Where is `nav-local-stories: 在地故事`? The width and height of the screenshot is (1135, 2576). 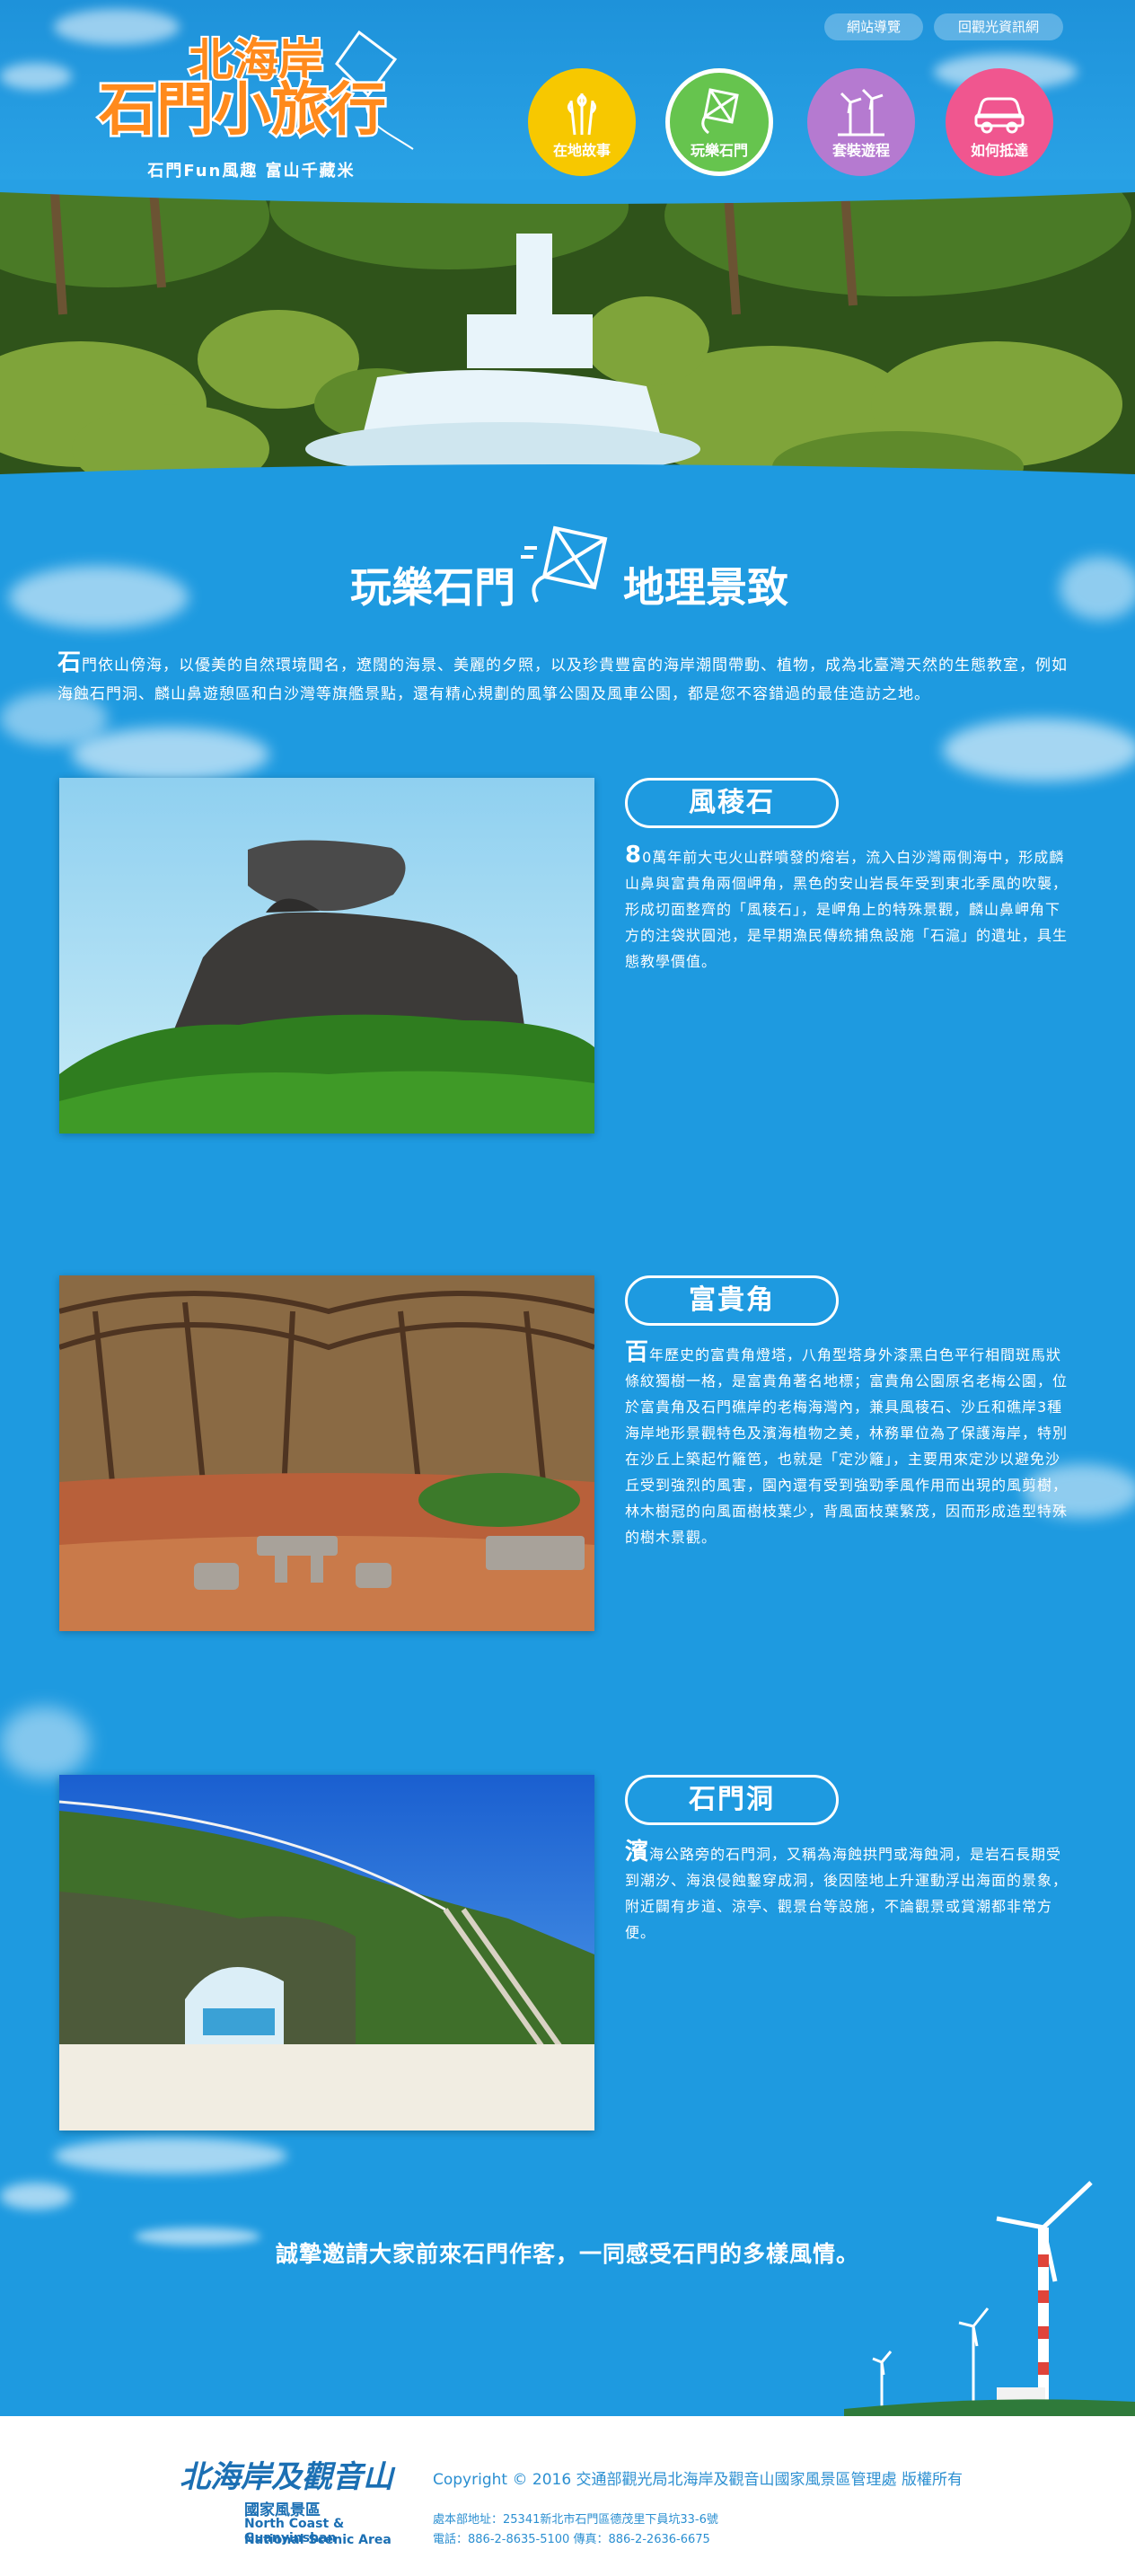 nav-local-stories: 在地故事 is located at coordinates (582, 122).